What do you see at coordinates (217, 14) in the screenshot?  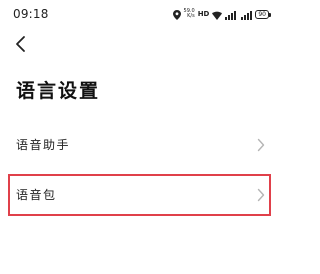 I see `wifi-icon` at bounding box center [217, 14].